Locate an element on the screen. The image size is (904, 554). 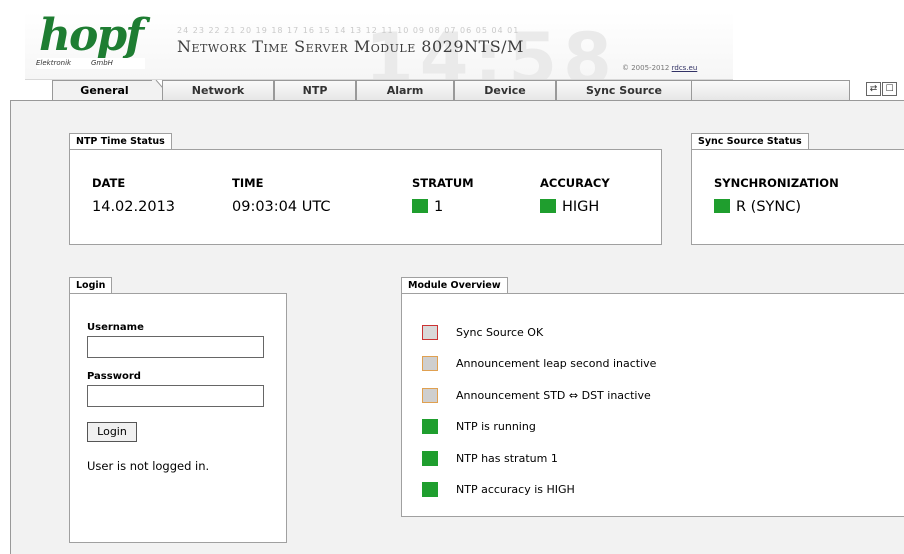
list-item: Sync Source OK is located at coordinates (482, 332).